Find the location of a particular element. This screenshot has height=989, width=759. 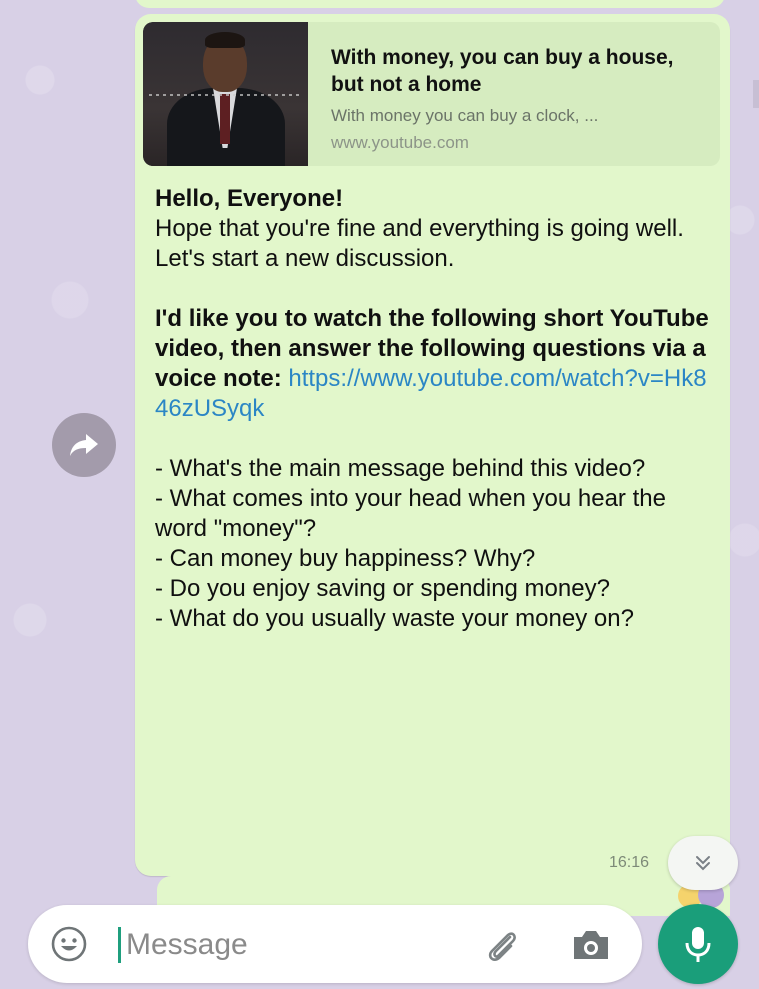

video-thumbnail is located at coordinates (225, 94).